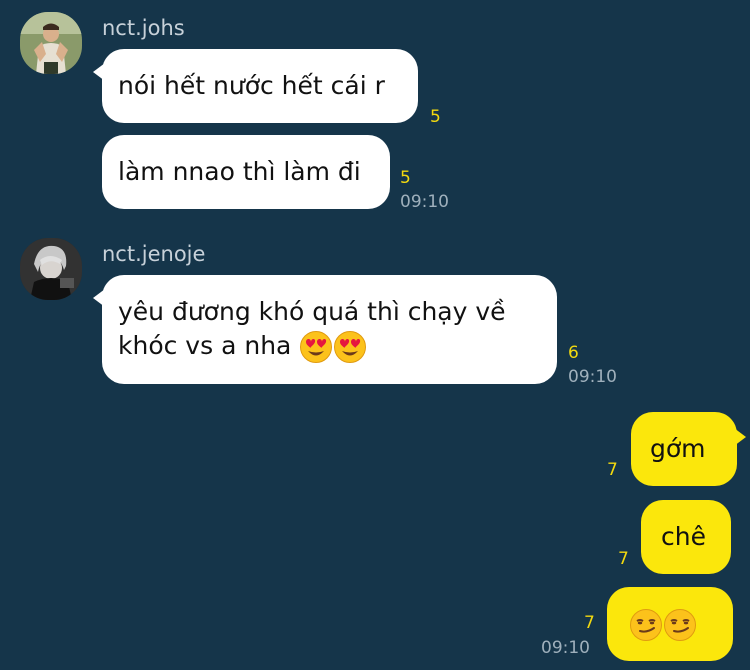  What do you see at coordinates (51, 43) in the screenshot?
I see `avatar-nct-johs` at bounding box center [51, 43].